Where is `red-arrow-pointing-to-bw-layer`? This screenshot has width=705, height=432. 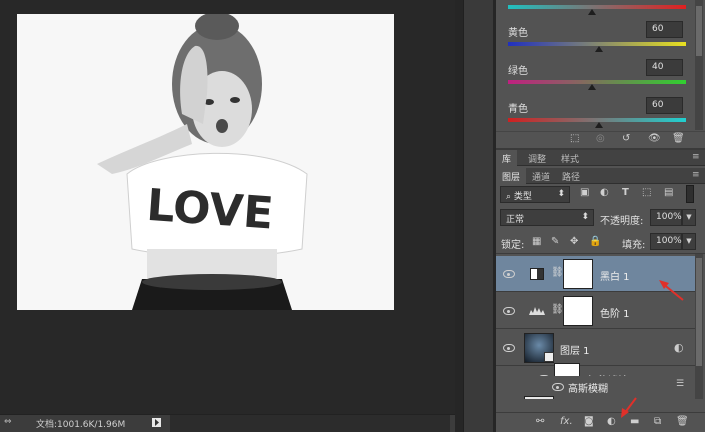
red-arrow-pointing-to-bw-layer is located at coordinates (671, 290).